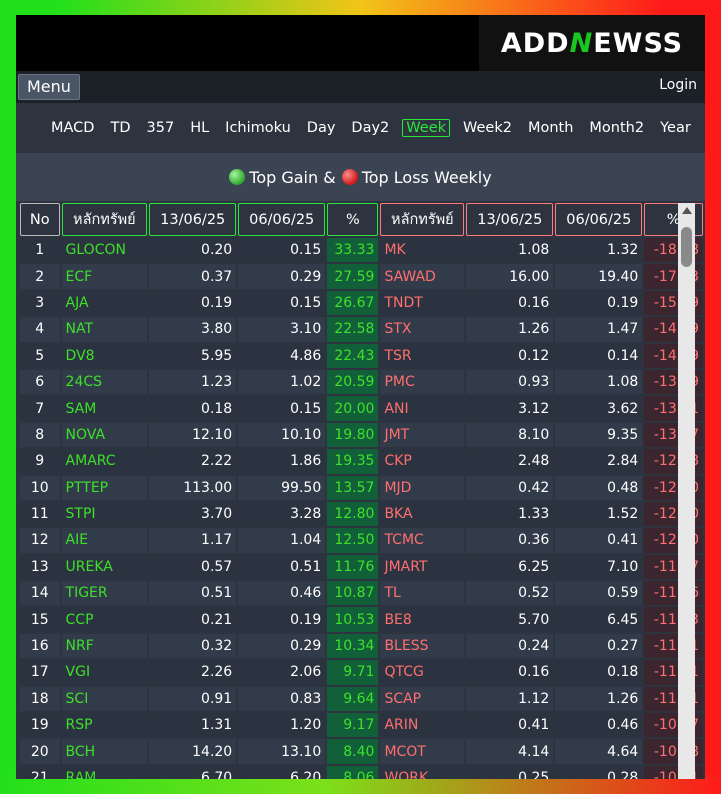  What do you see at coordinates (675, 128) in the screenshot?
I see `nav-item-year: Year` at bounding box center [675, 128].